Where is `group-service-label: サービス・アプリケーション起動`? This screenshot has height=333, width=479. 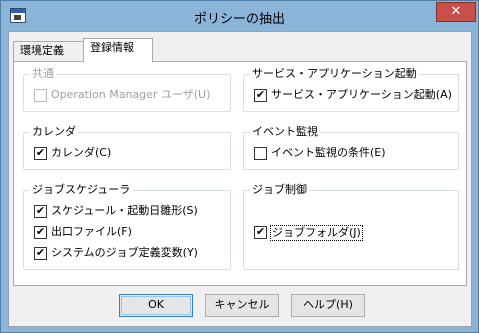
group-service-label: サービス・アプリケーション起動 is located at coordinates (334, 74).